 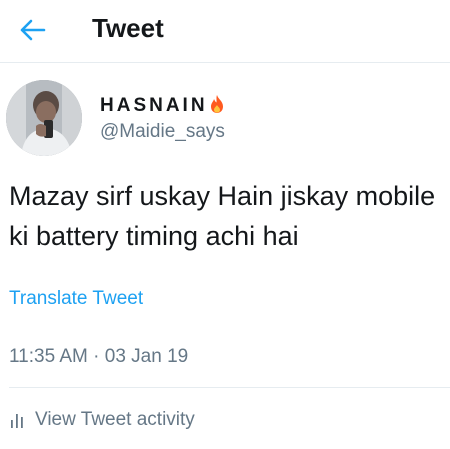 I want to click on author-display-name: HASNAIN, so click(x=154, y=105).